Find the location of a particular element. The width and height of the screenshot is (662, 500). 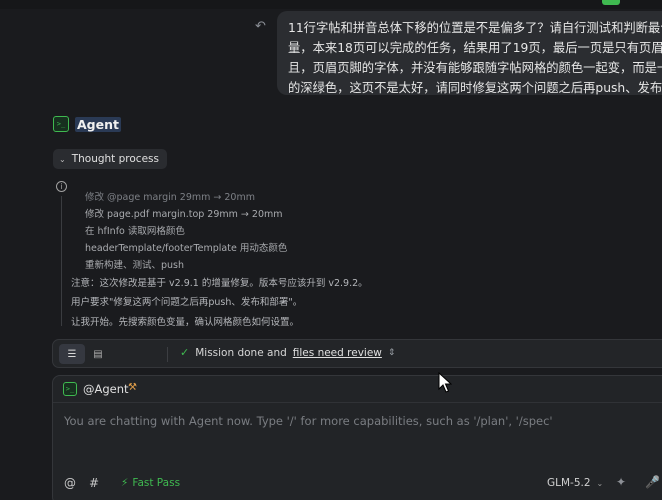

agent-mention: @Agent is located at coordinates (106, 389).